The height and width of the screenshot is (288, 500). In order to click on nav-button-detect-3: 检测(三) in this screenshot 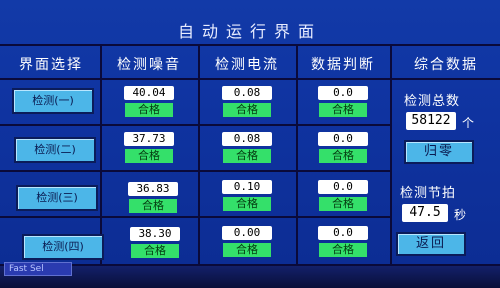, I will do `click(57, 198)`.